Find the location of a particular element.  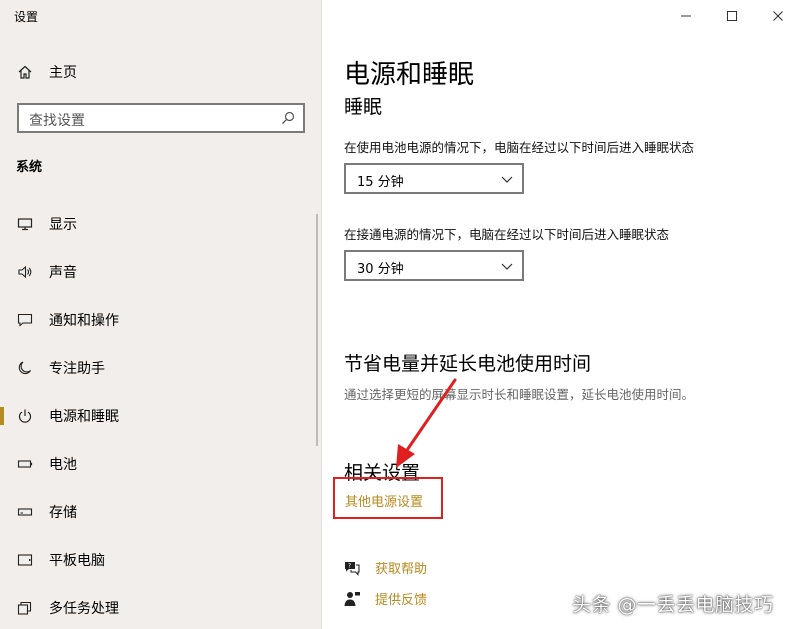

sidebar-item-label: 显示 is located at coordinates (63, 225).